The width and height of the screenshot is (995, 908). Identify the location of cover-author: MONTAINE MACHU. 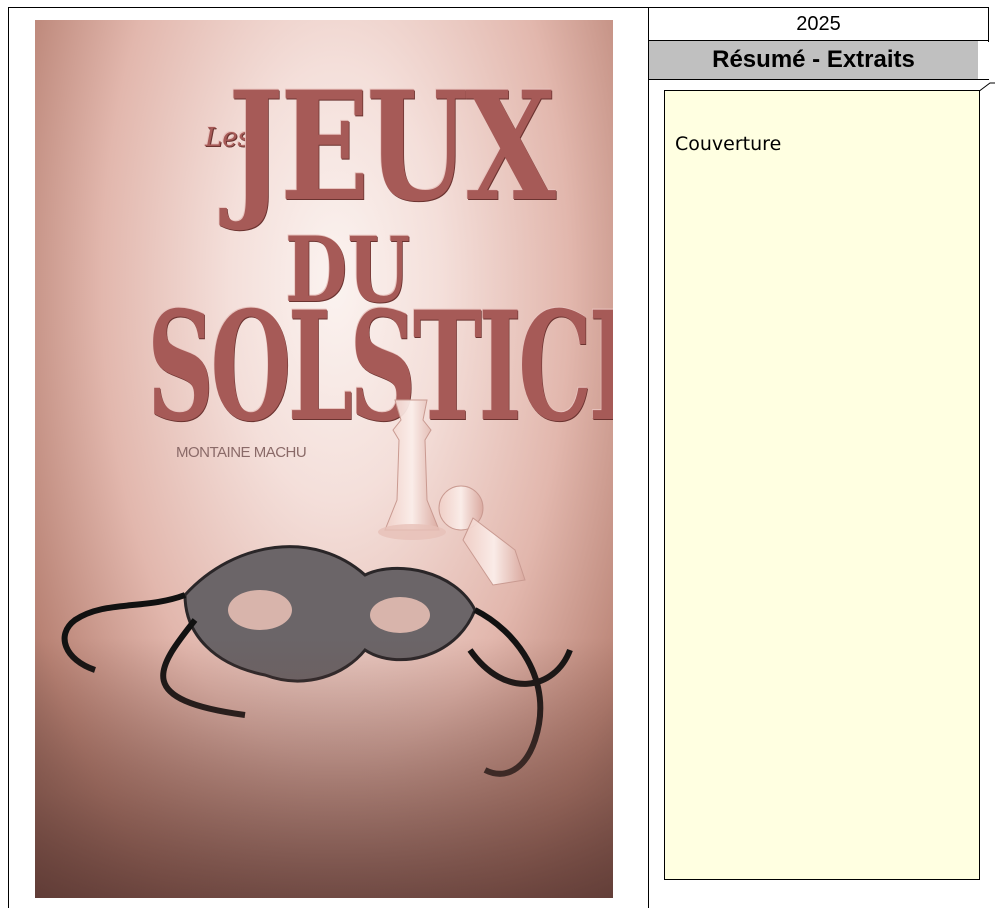
(241, 452).